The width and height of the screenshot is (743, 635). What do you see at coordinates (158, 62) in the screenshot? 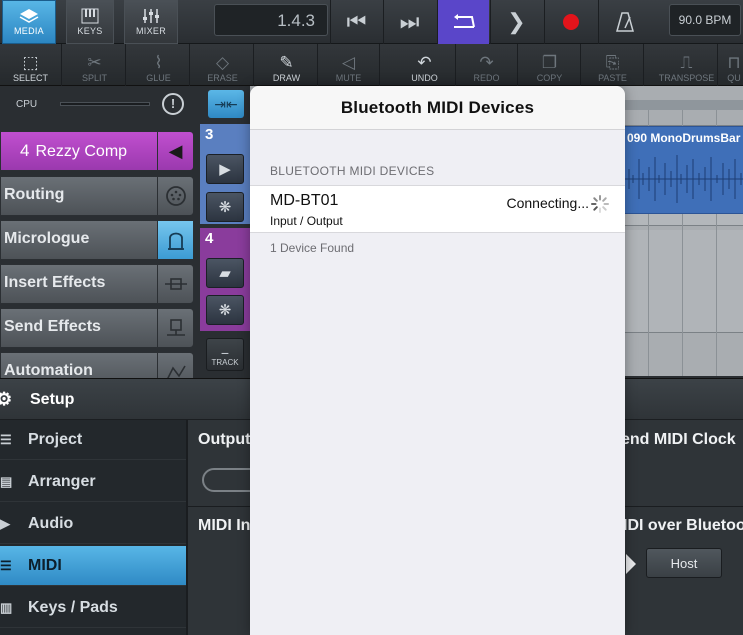
I see `glue-icon: ⌇` at bounding box center [158, 62].